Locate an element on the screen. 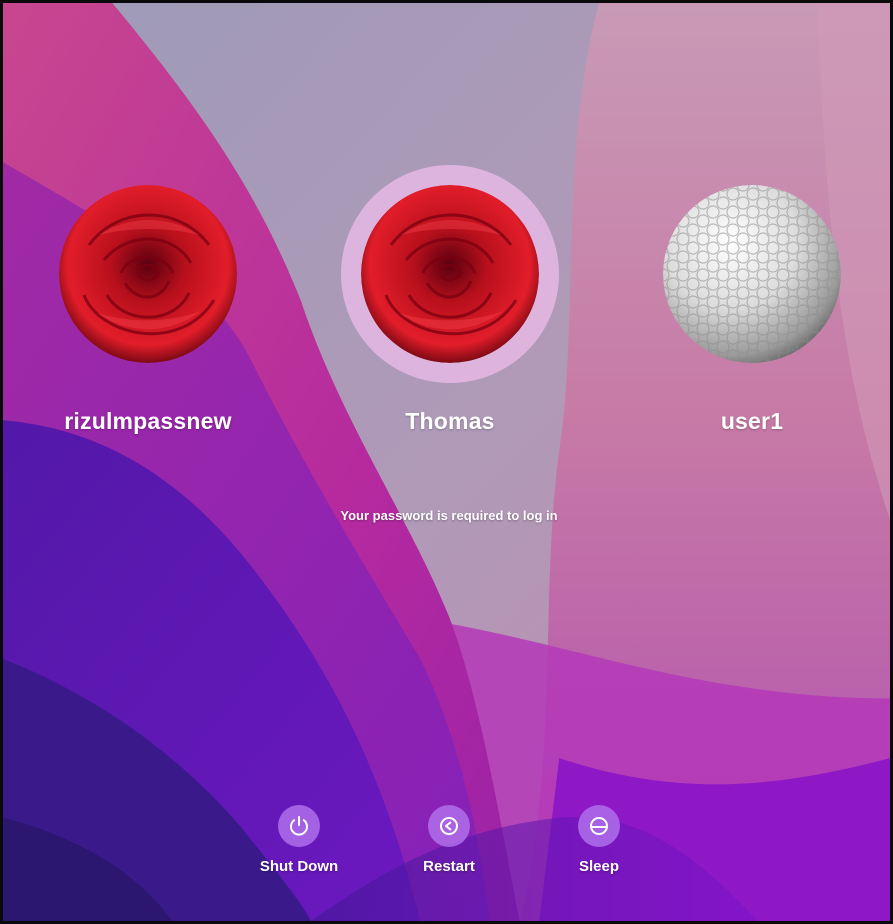 The width and height of the screenshot is (893, 924). user-name: rizulmpassnew is located at coordinates (148, 421).